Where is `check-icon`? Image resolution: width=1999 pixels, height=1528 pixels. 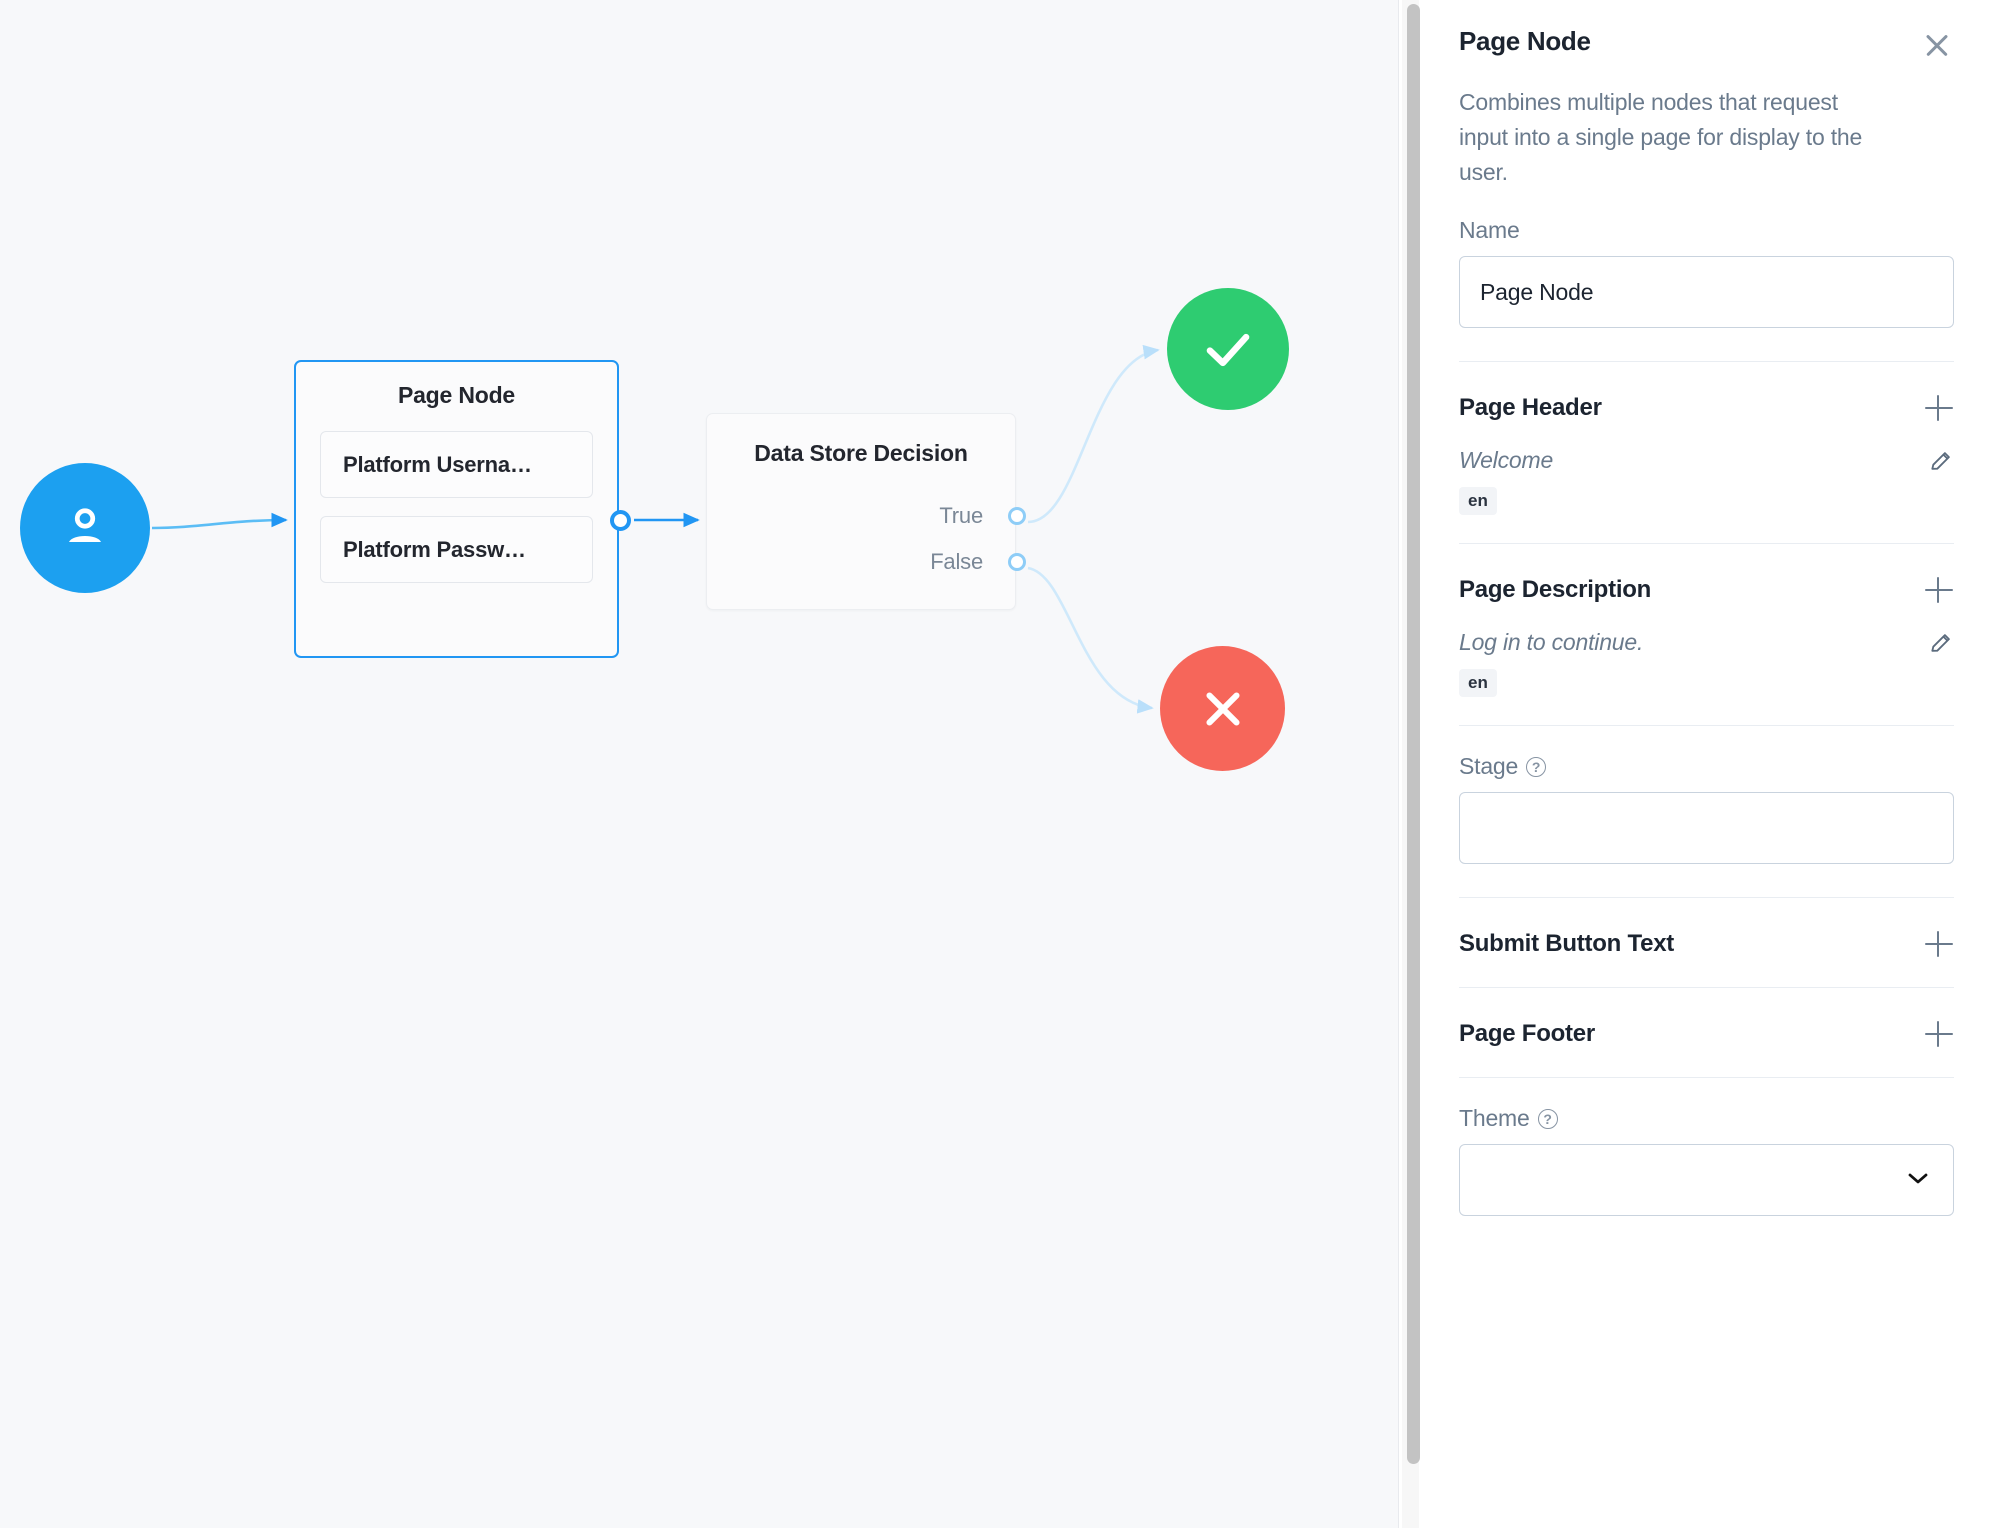
check-icon is located at coordinates (1228, 350).